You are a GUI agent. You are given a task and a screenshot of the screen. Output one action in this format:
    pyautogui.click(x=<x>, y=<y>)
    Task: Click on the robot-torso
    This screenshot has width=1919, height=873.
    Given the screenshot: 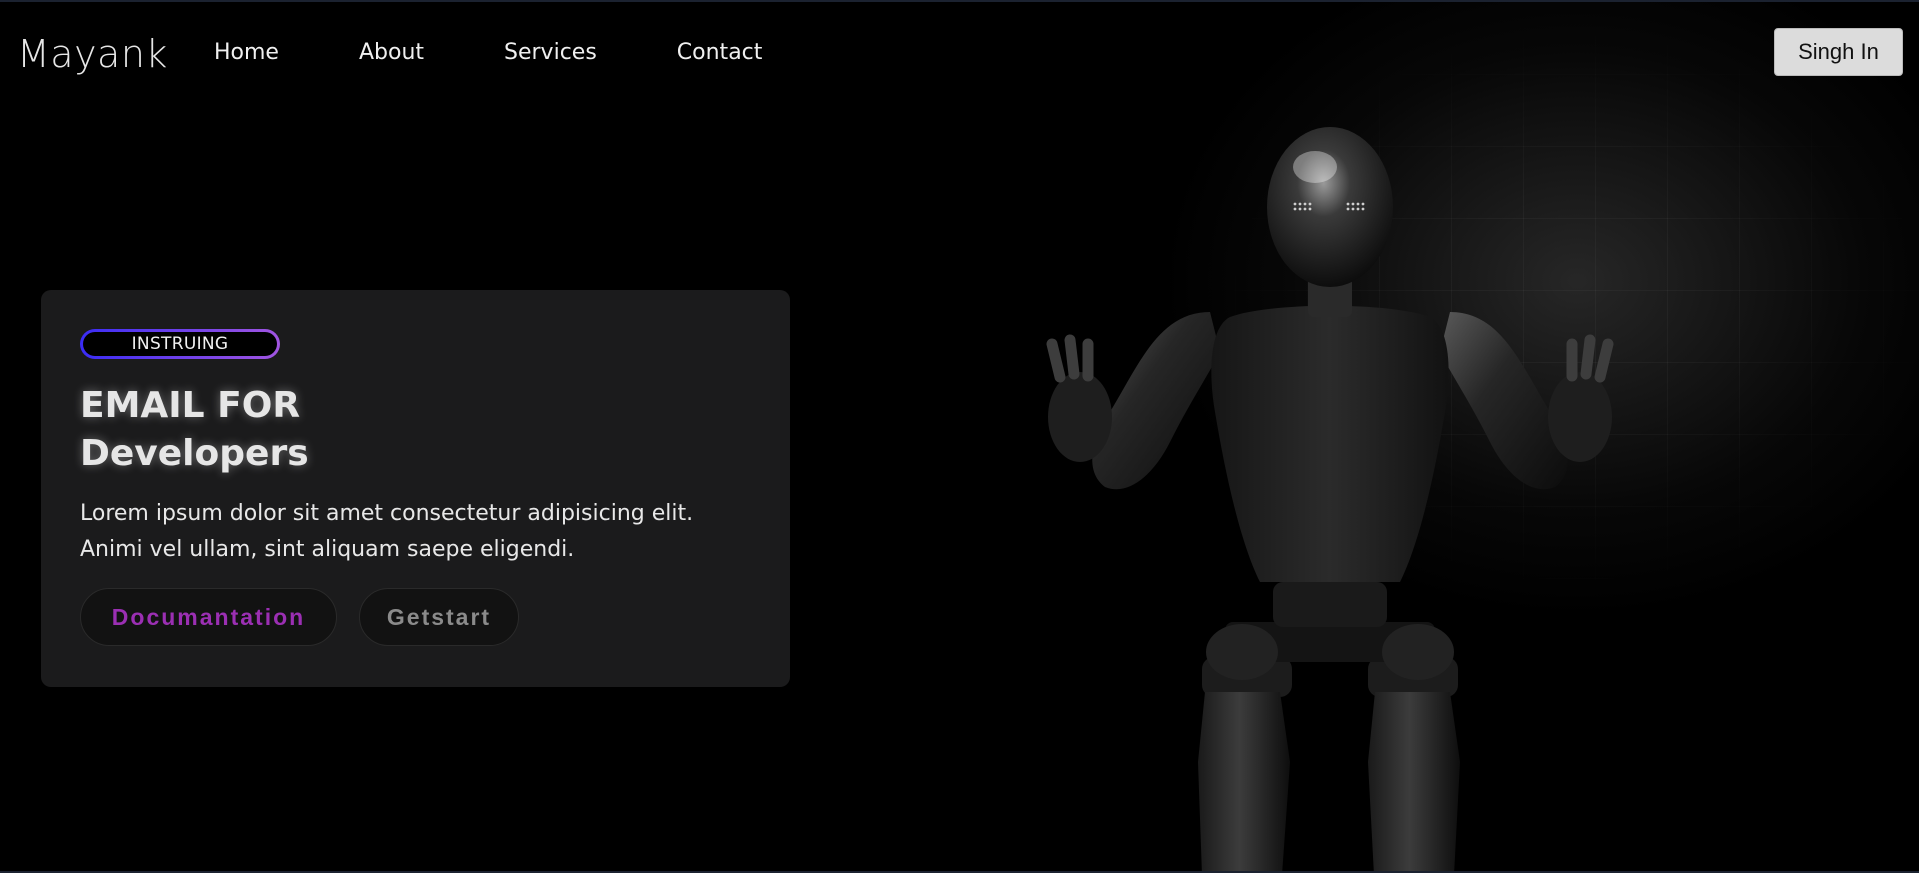 What is the action you would take?
    pyautogui.click(x=1330, y=466)
    